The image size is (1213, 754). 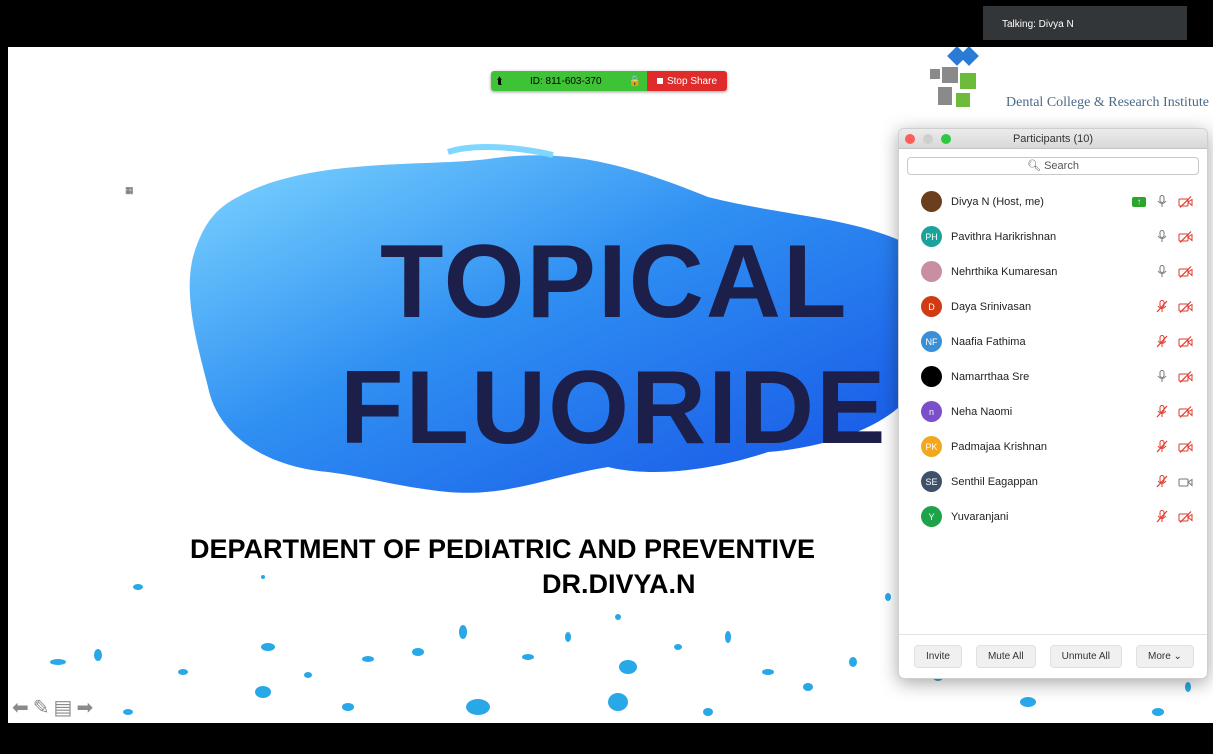 What do you see at coordinates (991, 306) in the screenshot?
I see `participant-name: Daya Srinivasan` at bounding box center [991, 306].